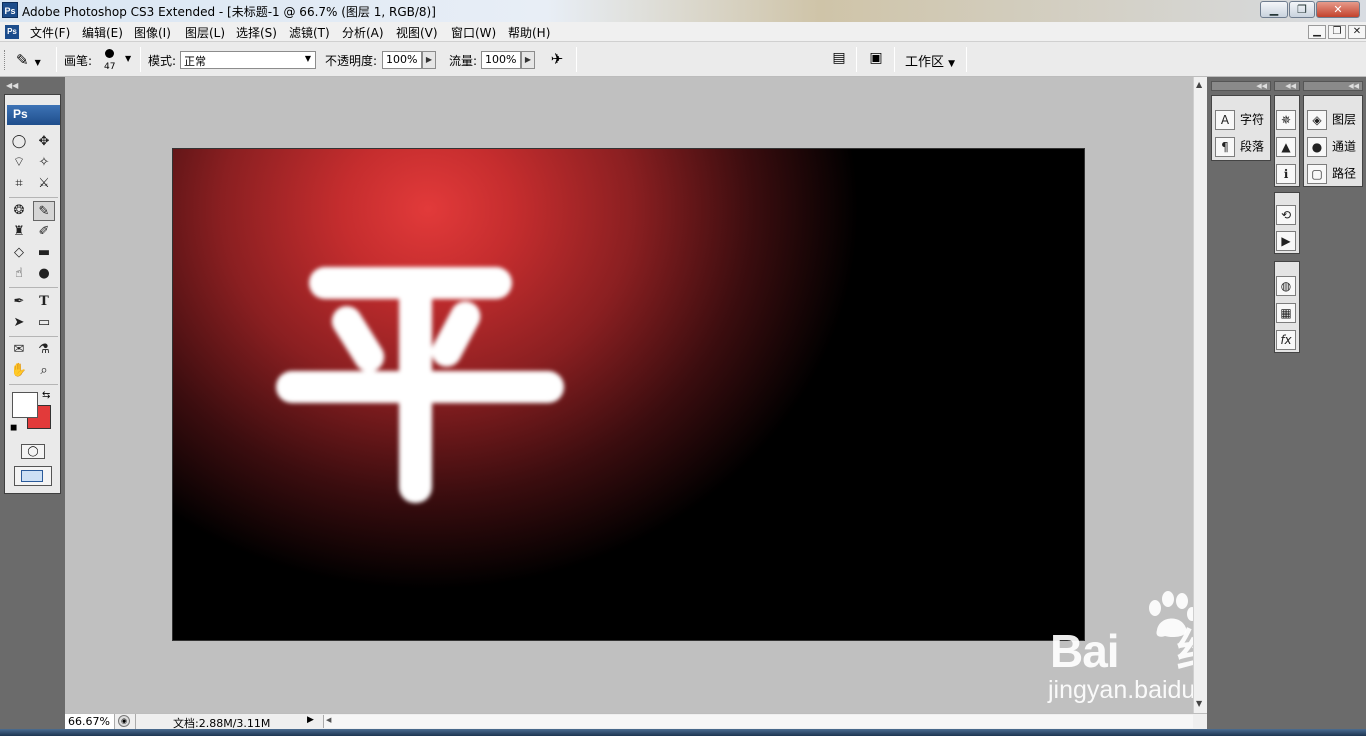 The width and height of the screenshot is (1366, 736). I want to click on pen-tool: ✒, so click(19, 302).